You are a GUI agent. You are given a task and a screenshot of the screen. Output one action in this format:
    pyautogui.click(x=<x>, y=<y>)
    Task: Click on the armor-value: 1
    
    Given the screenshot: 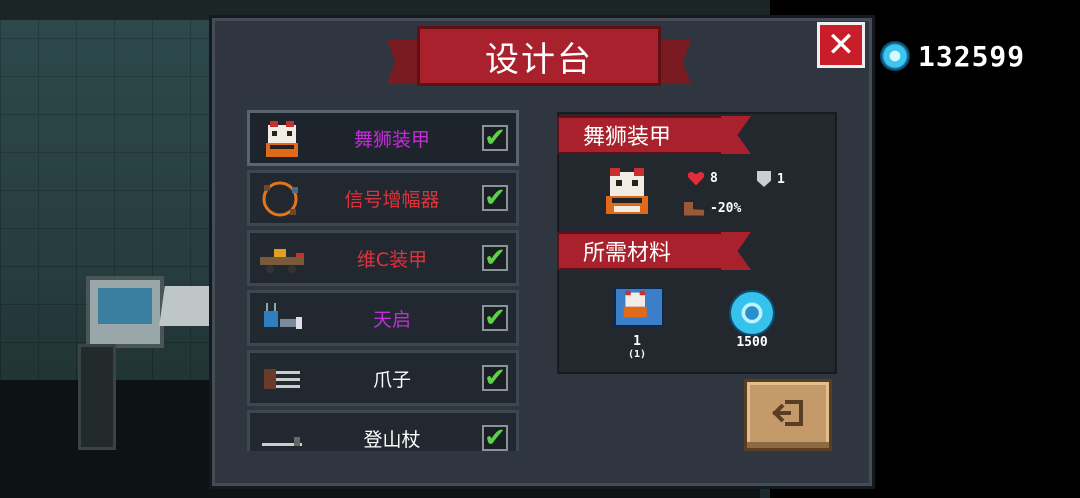 What is the action you would take?
    pyautogui.click(x=781, y=179)
    